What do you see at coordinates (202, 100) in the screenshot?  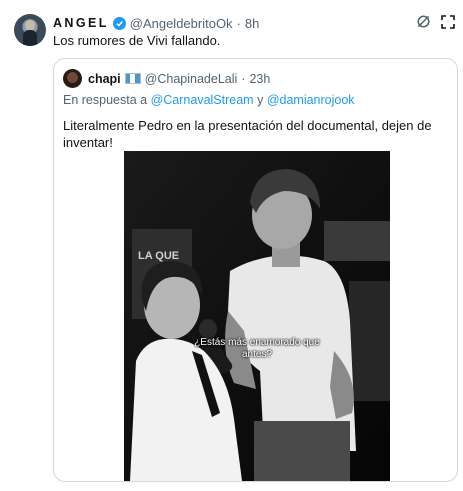 I see `mention-link: @CarnavalStream` at bounding box center [202, 100].